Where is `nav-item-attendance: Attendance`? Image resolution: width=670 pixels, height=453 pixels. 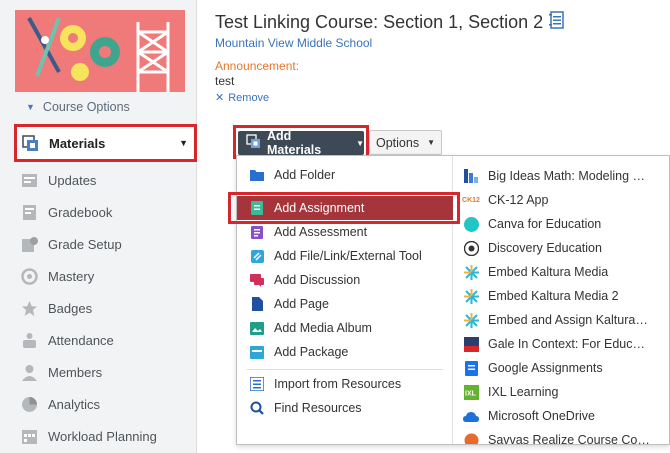 nav-item-attendance: Attendance is located at coordinates (105, 340).